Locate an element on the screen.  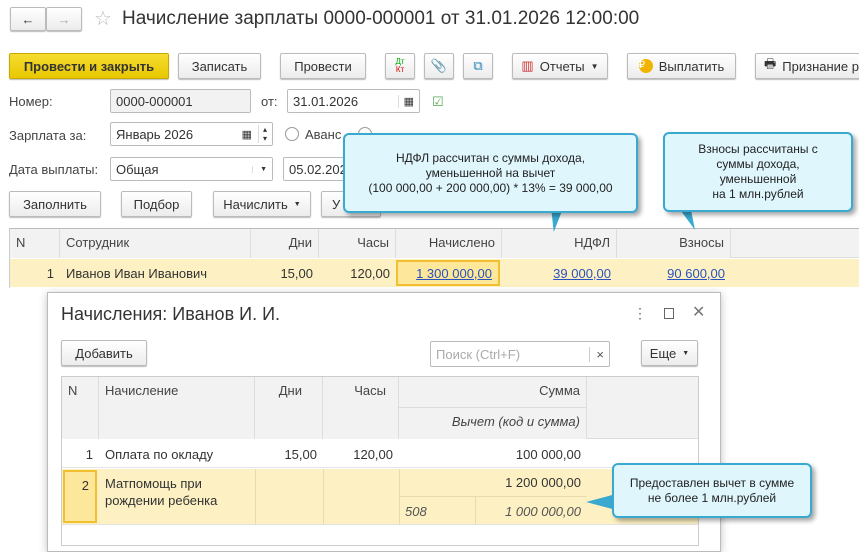
recognition-label: Признание р is located at coordinates (820, 66).